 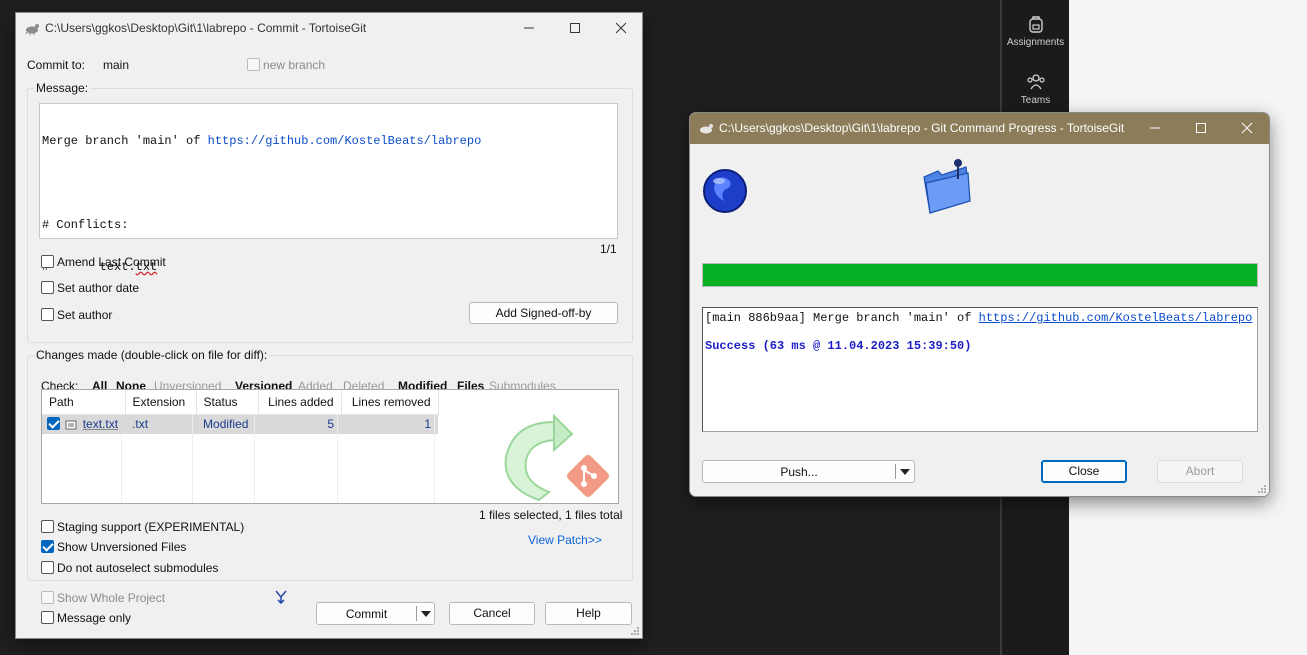 I want to click on file-extension: .txt, so click(x=161, y=424).